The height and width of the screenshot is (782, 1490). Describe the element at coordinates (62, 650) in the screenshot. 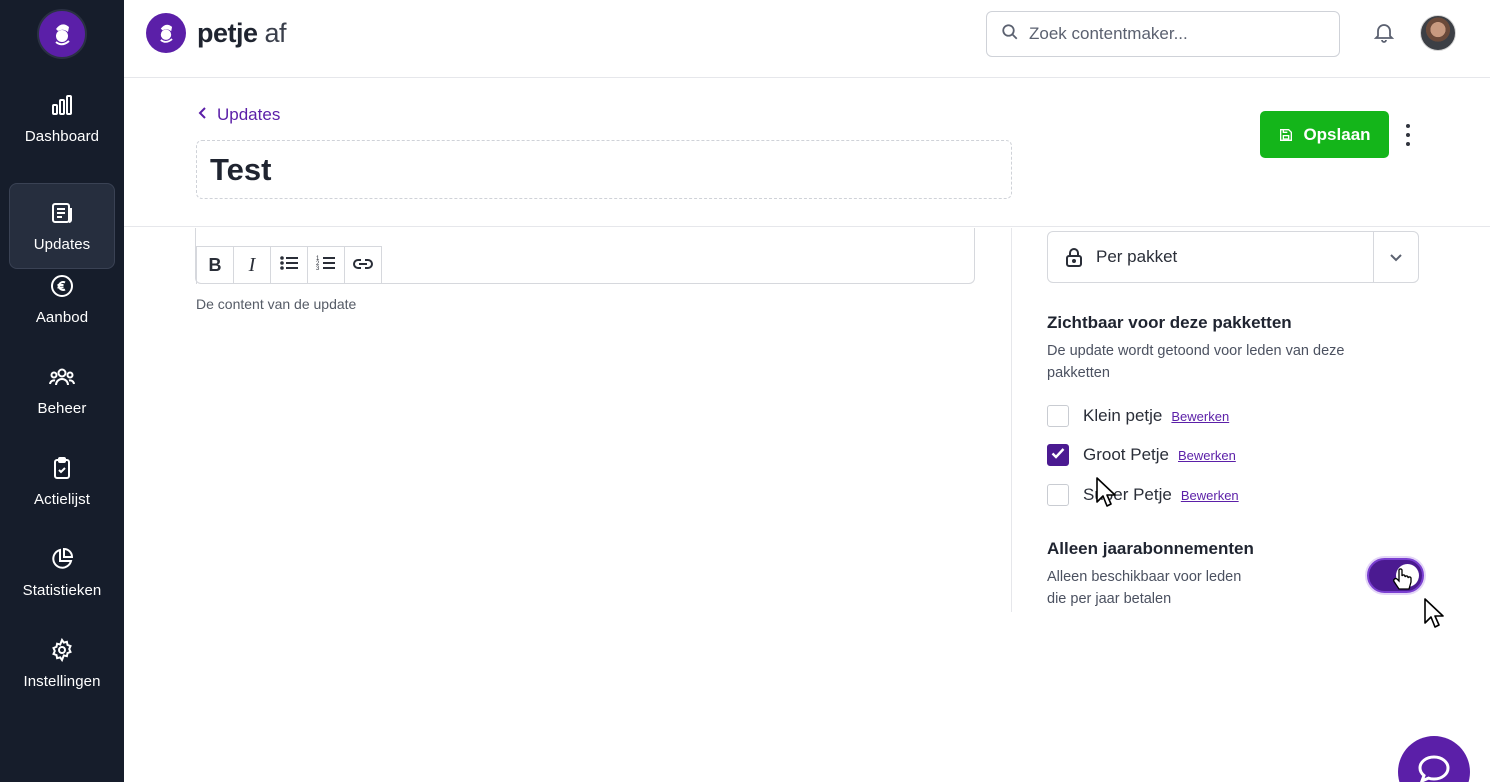

I see `gear-icon` at that location.